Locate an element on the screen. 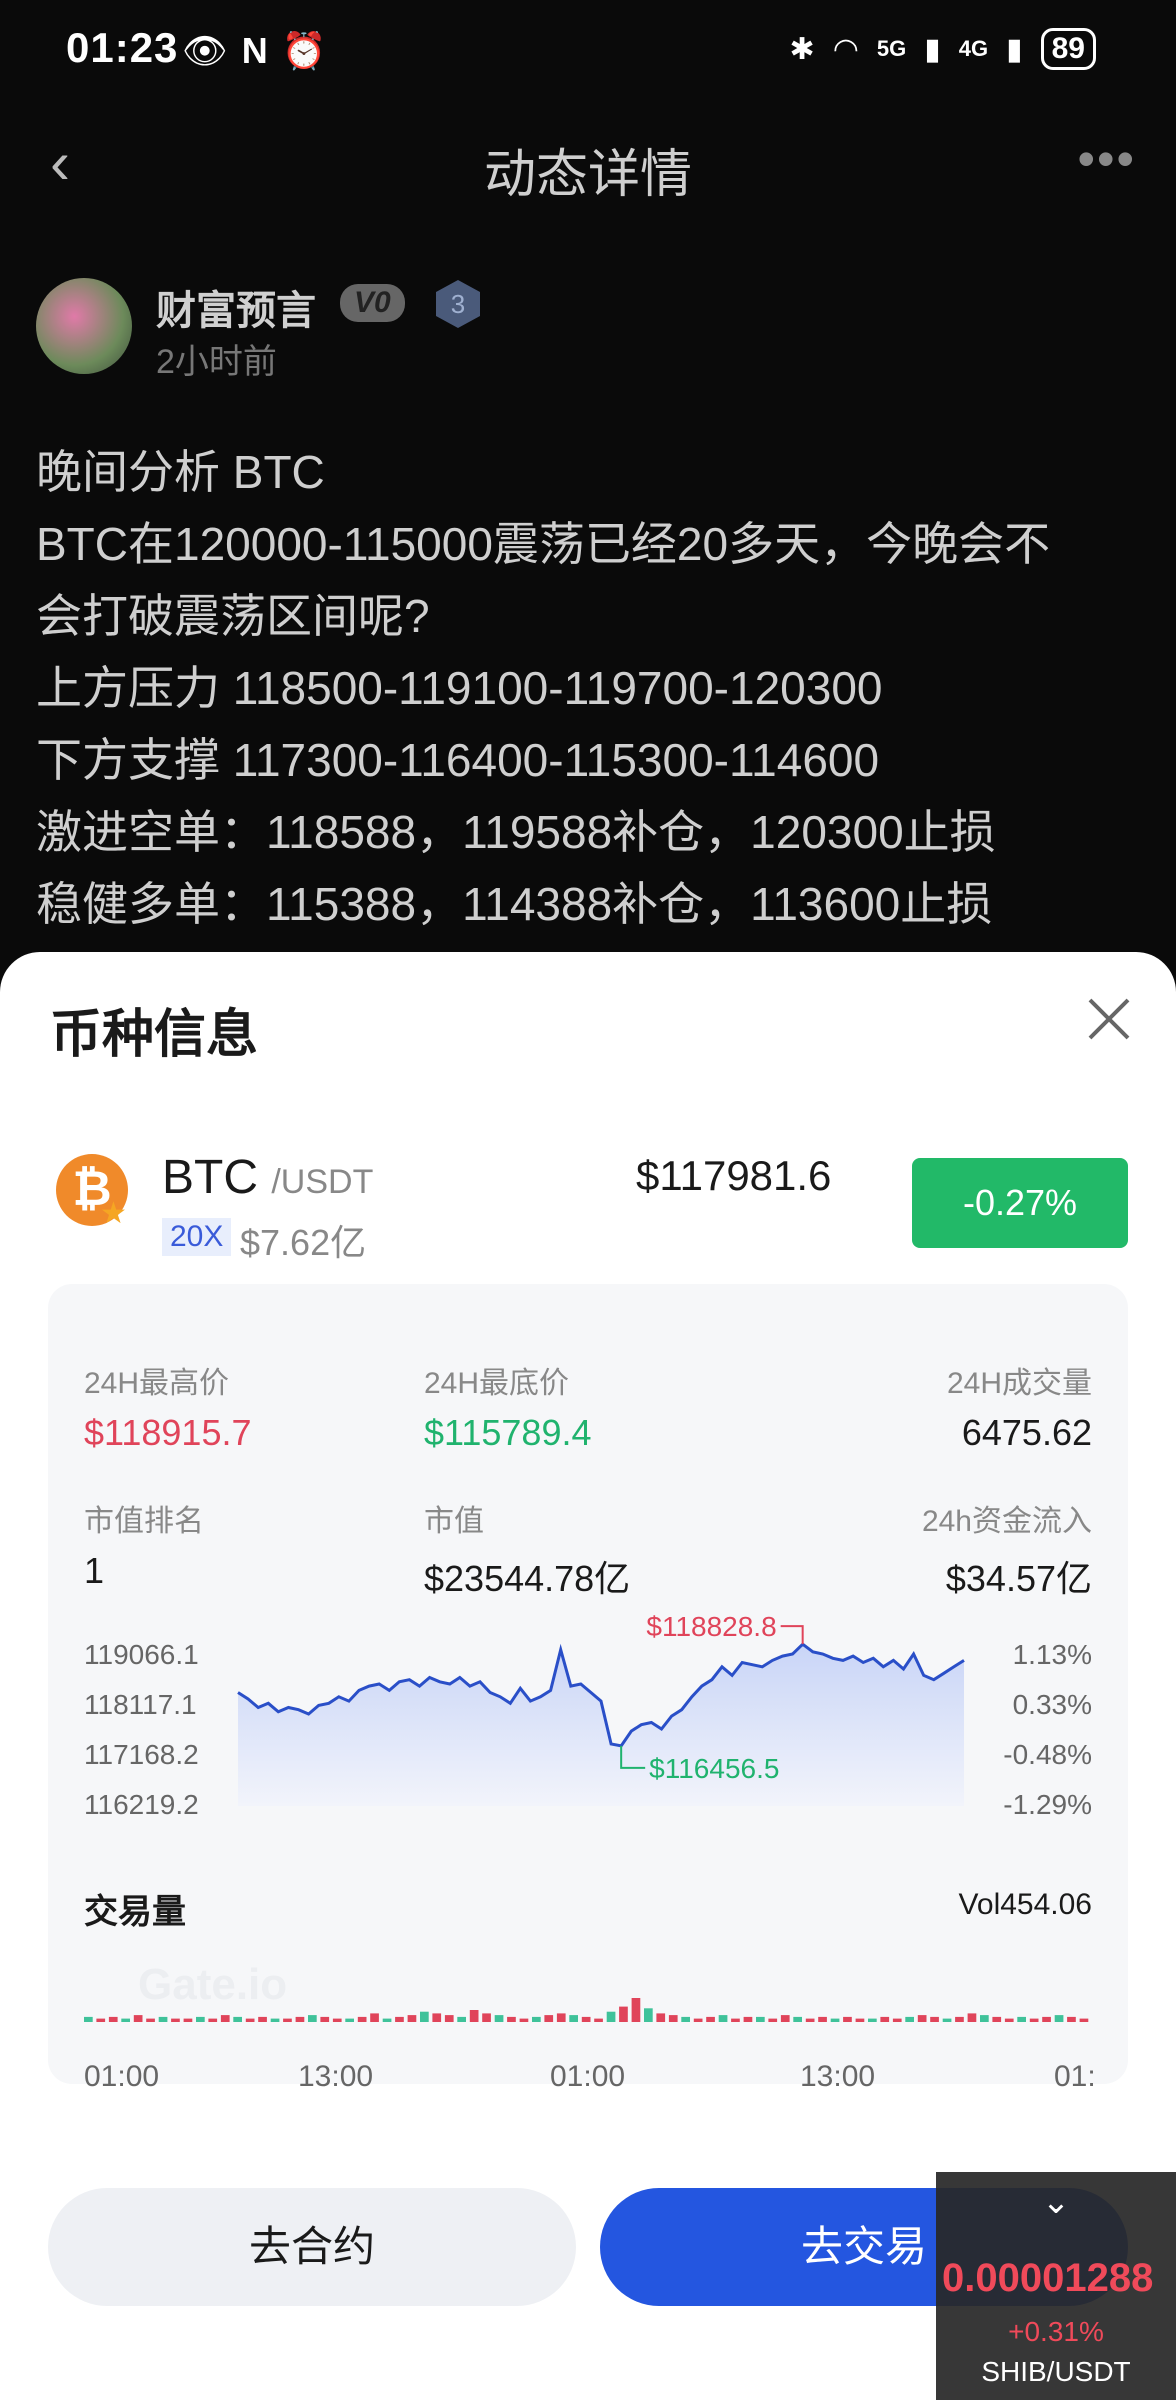 The width and height of the screenshot is (1176, 2400). volume-chart is located at coordinates (586, 2010).